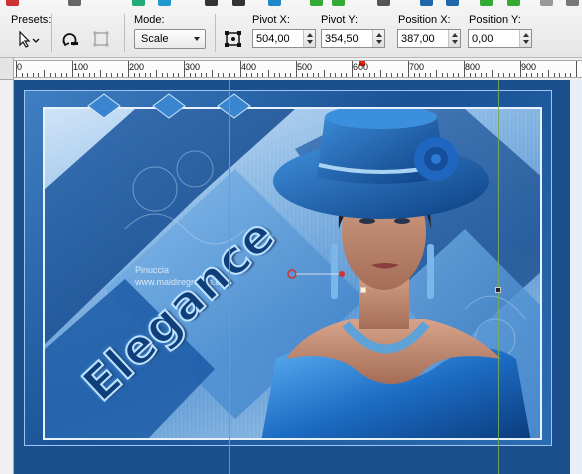 The image size is (582, 474). I want to click on selection-guide-right, so click(498, 277).